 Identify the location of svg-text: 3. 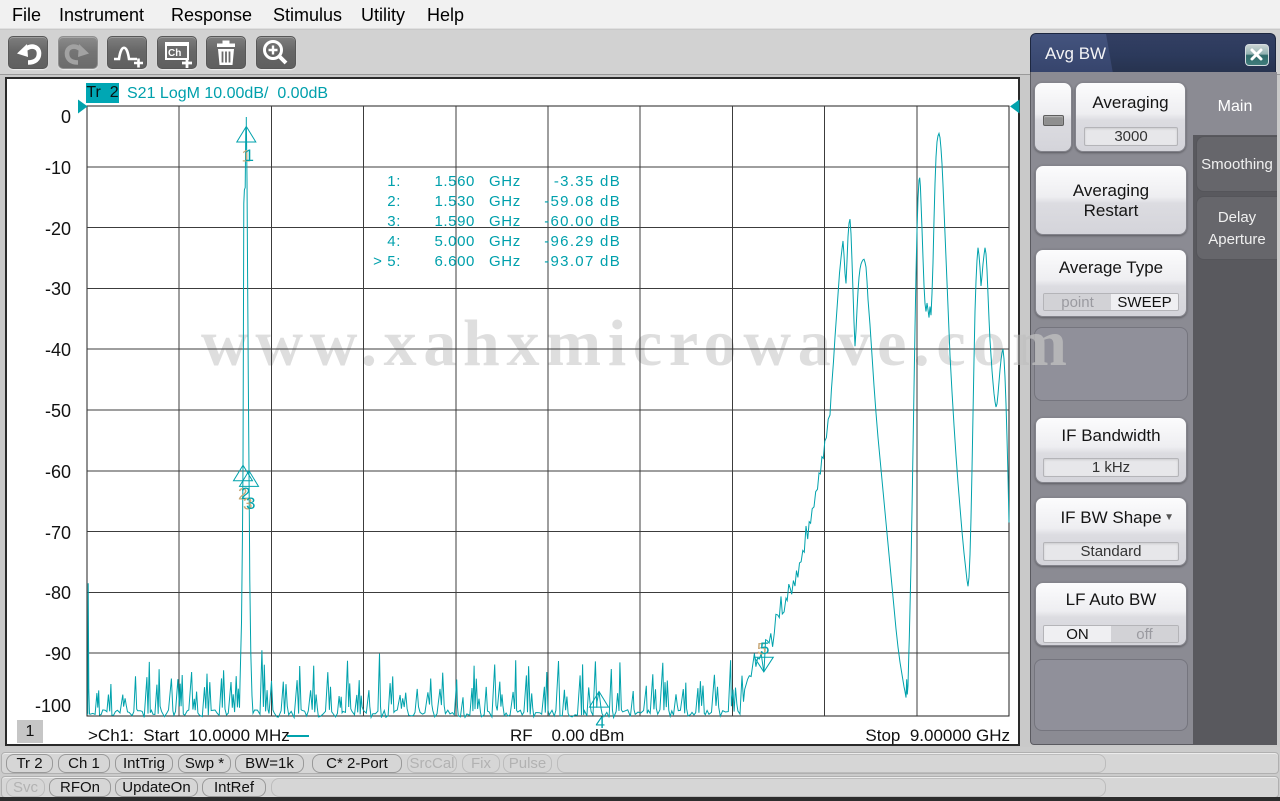
(250, 503).